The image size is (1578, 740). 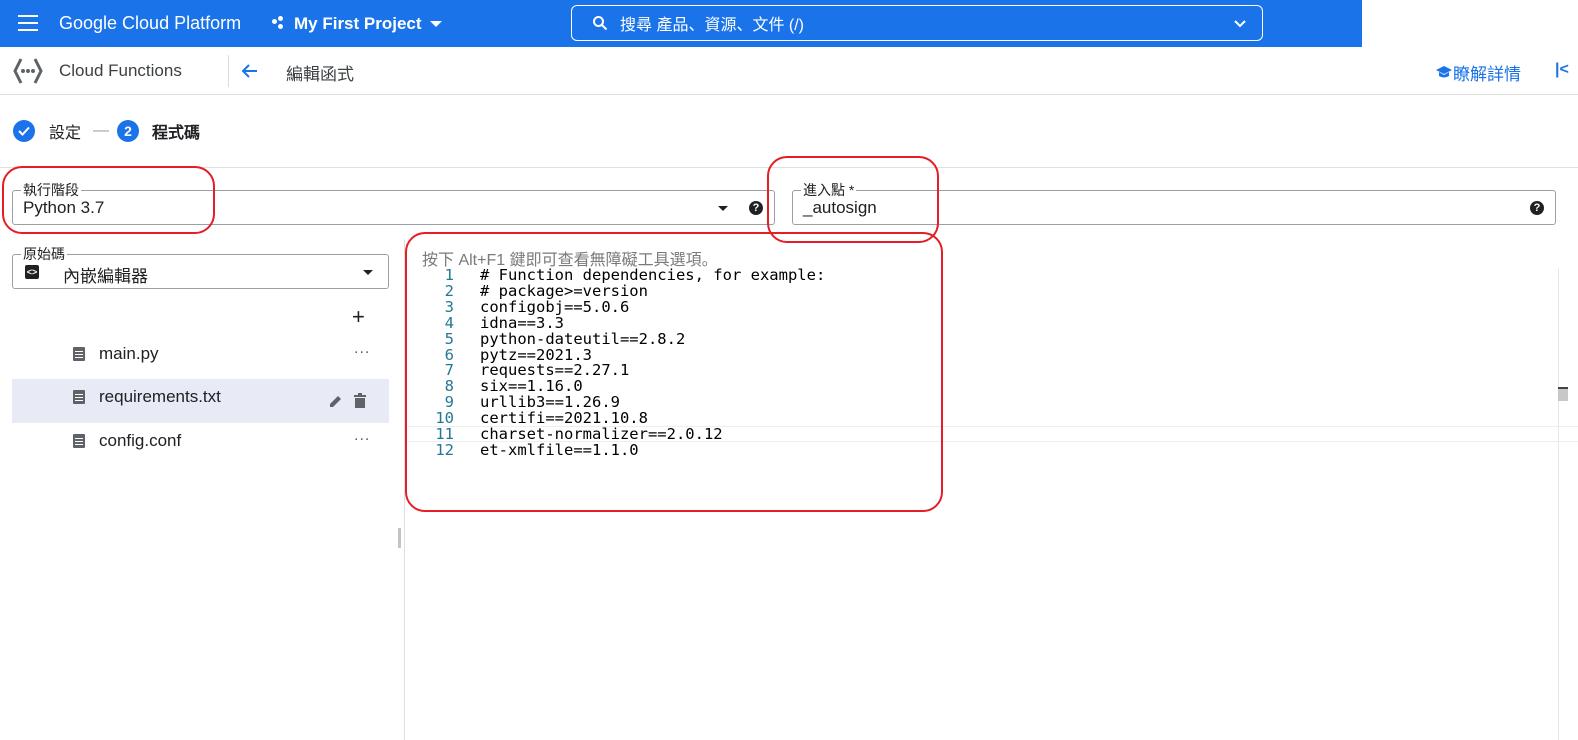 I want to click on file-name: main.py, so click(x=129, y=353).